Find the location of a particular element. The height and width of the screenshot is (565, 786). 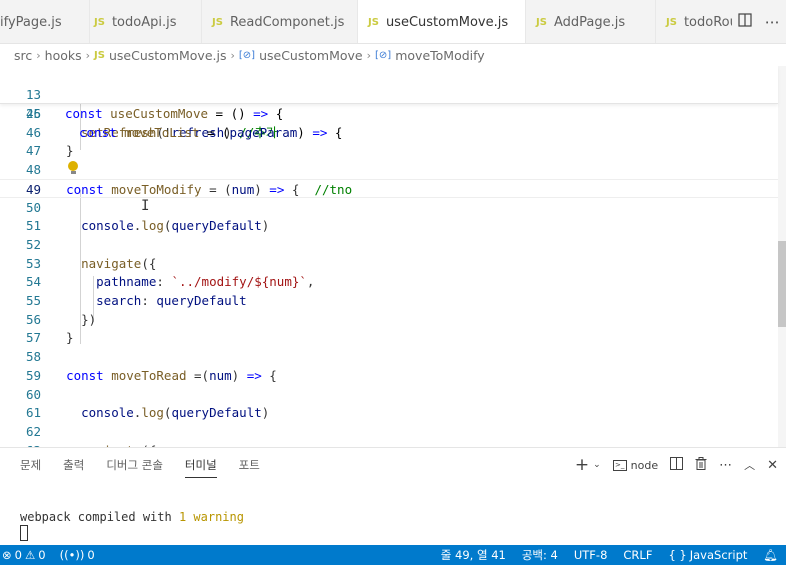

breadcrumb-file: useCustomMove.js is located at coordinates (168, 55).